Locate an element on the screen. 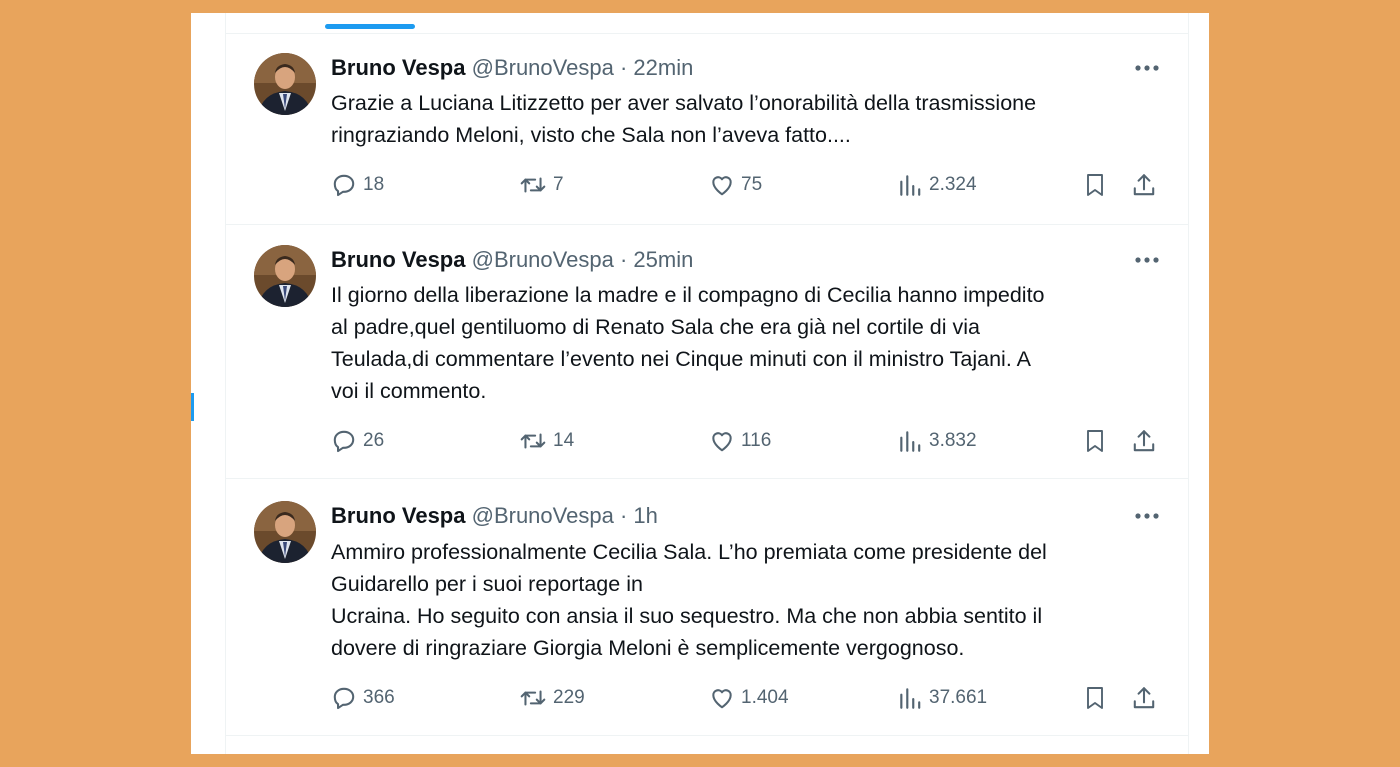 This screenshot has height=767, width=1400. retweet-count: 14 is located at coordinates (564, 440).